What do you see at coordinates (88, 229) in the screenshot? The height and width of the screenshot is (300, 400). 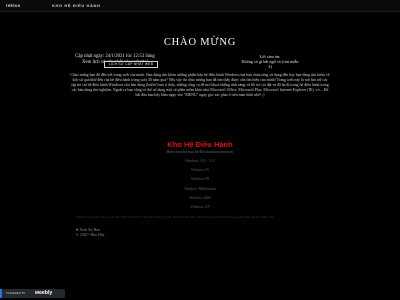 I see `footer-link: ♥ Xem Sự Bảo` at bounding box center [88, 229].